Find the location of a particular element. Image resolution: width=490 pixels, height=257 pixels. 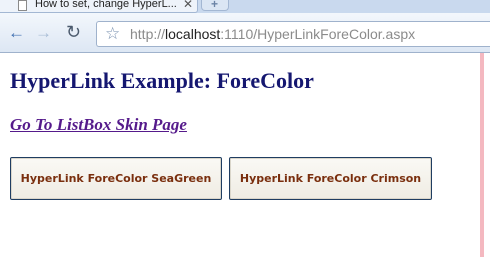

star-icon: ☆ is located at coordinates (112, 33).